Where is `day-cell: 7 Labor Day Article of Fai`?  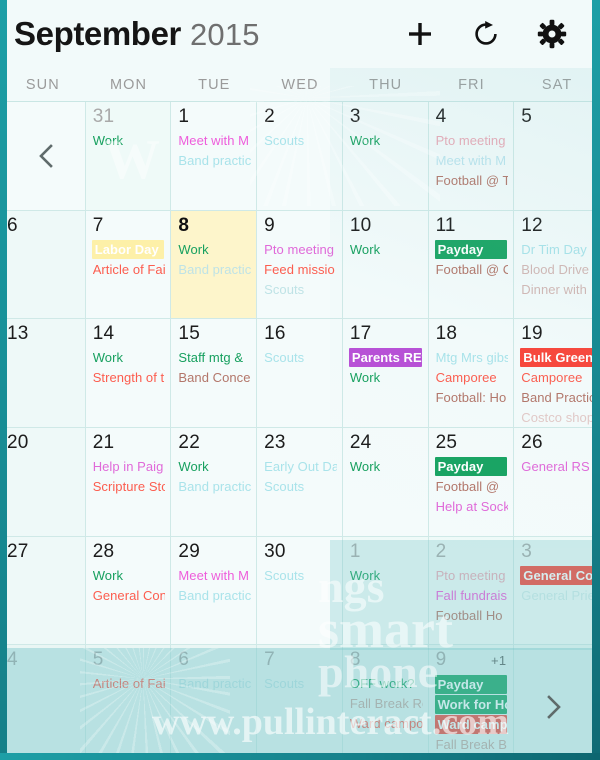
day-cell: 7 Labor Day Article of Fai is located at coordinates (128, 265).